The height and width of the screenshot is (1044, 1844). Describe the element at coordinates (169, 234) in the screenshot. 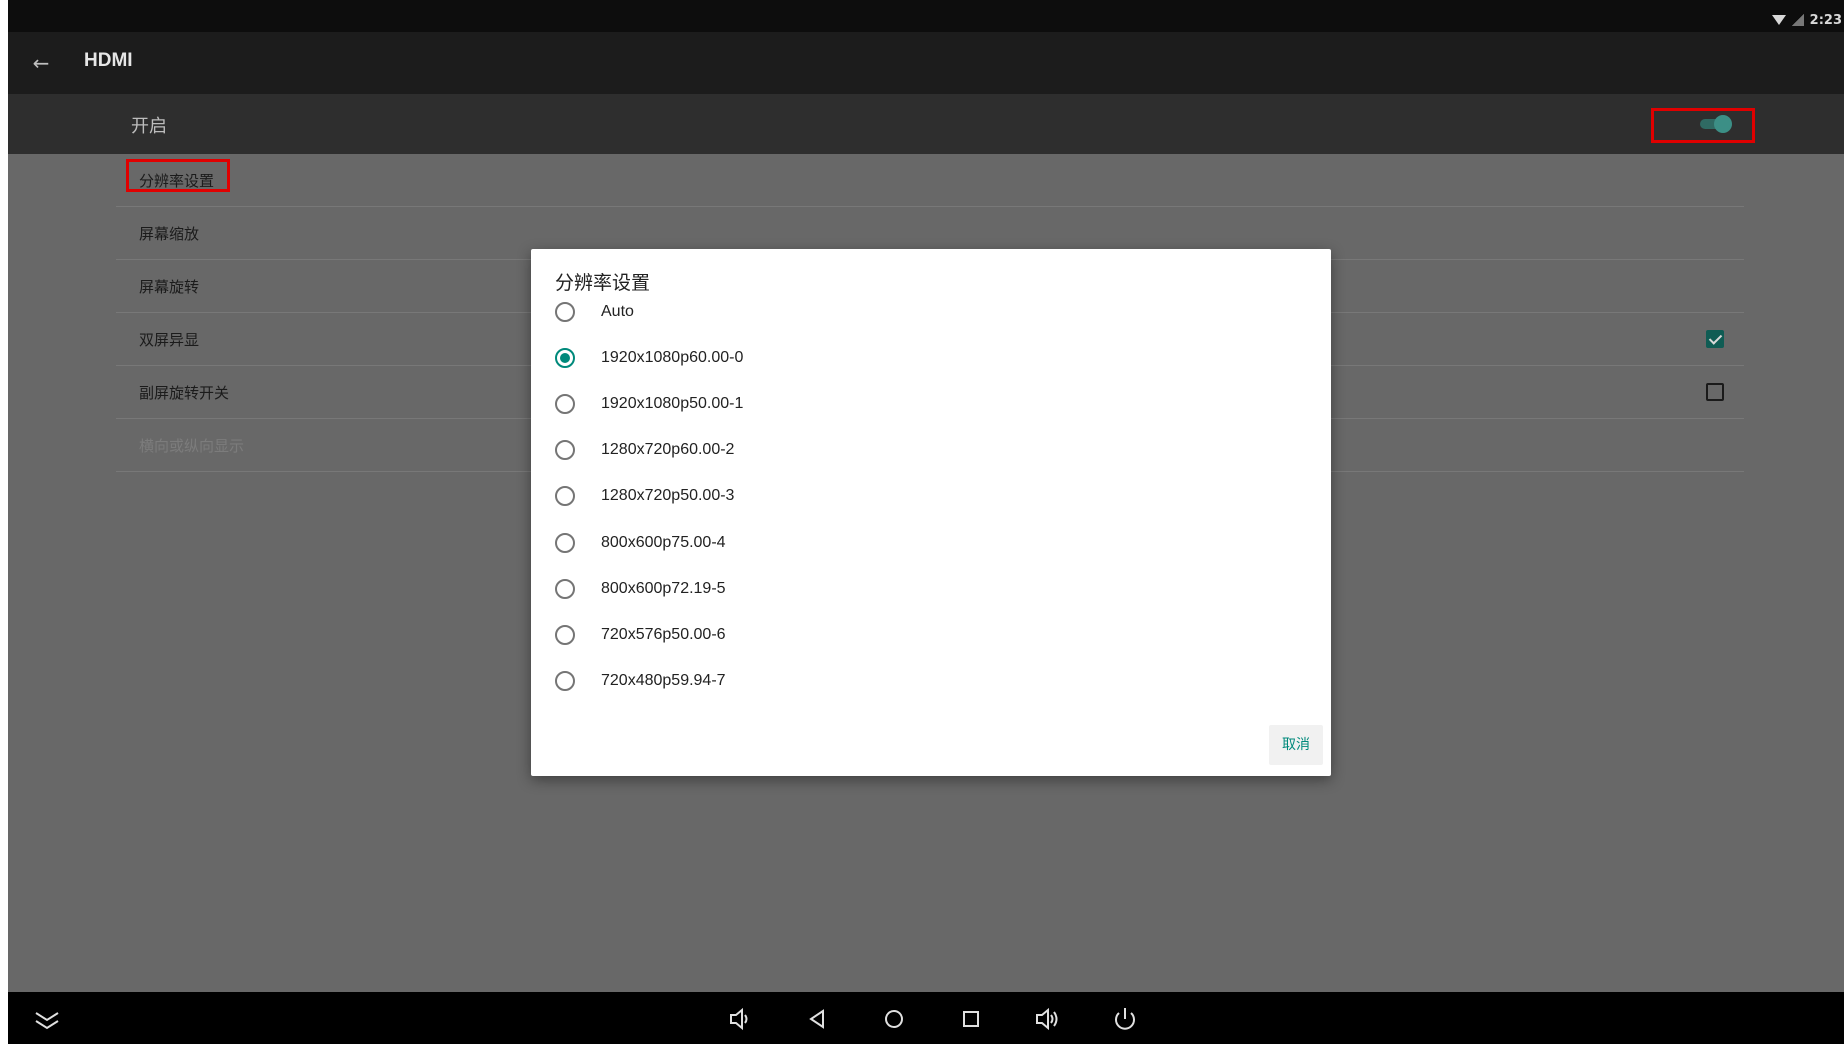

I see `pref-label: 屏幕缩放` at that location.